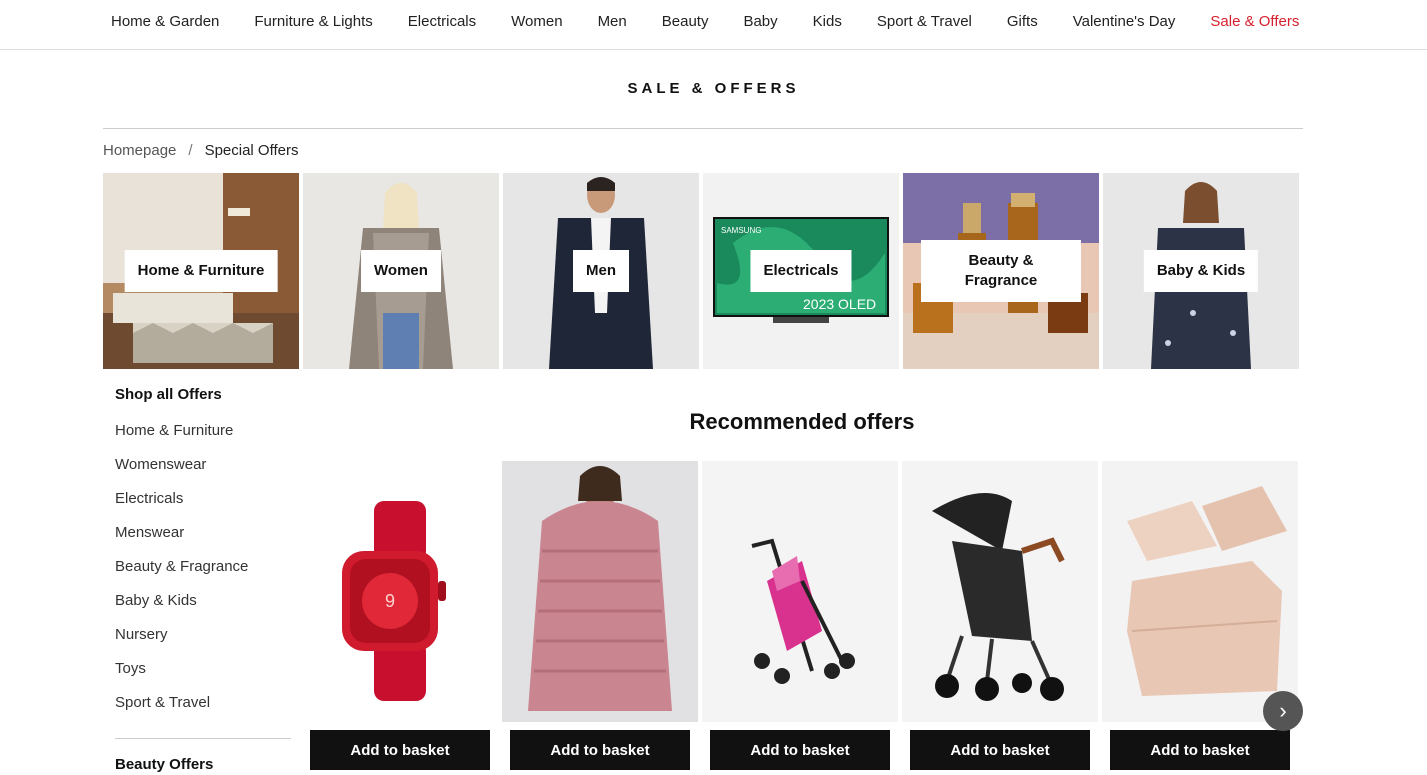 This screenshot has height=775, width=1427. I want to click on carousel-next-button: ›, so click(1283, 711).